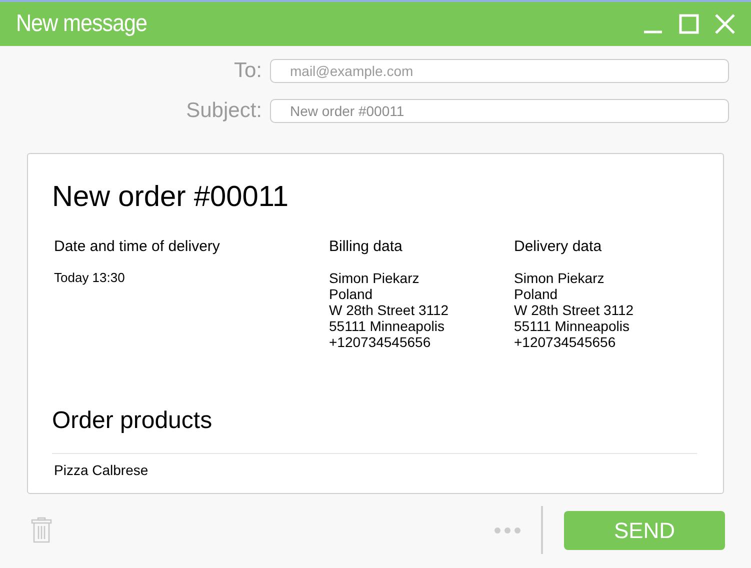 Image resolution: width=751 pixels, height=568 pixels. I want to click on column-title: Date and time of delivery, so click(137, 246).